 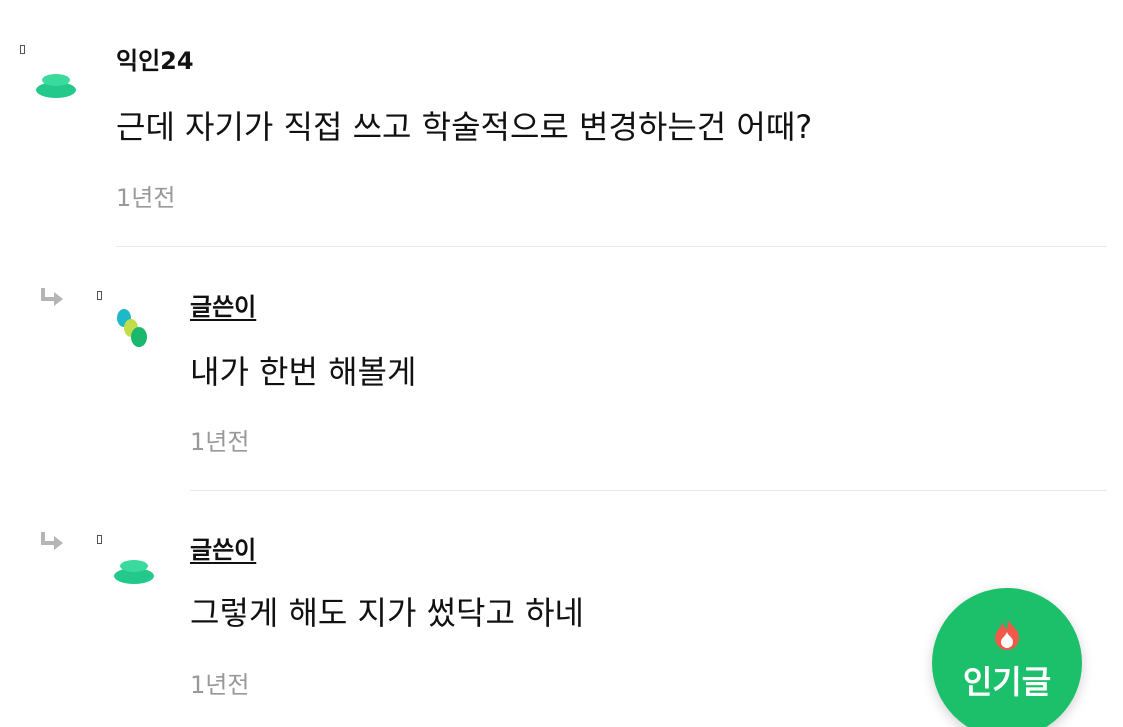 What do you see at coordinates (303, 372) in the screenshot?
I see `comment-text: 내가 한번 해볼게` at bounding box center [303, 372].